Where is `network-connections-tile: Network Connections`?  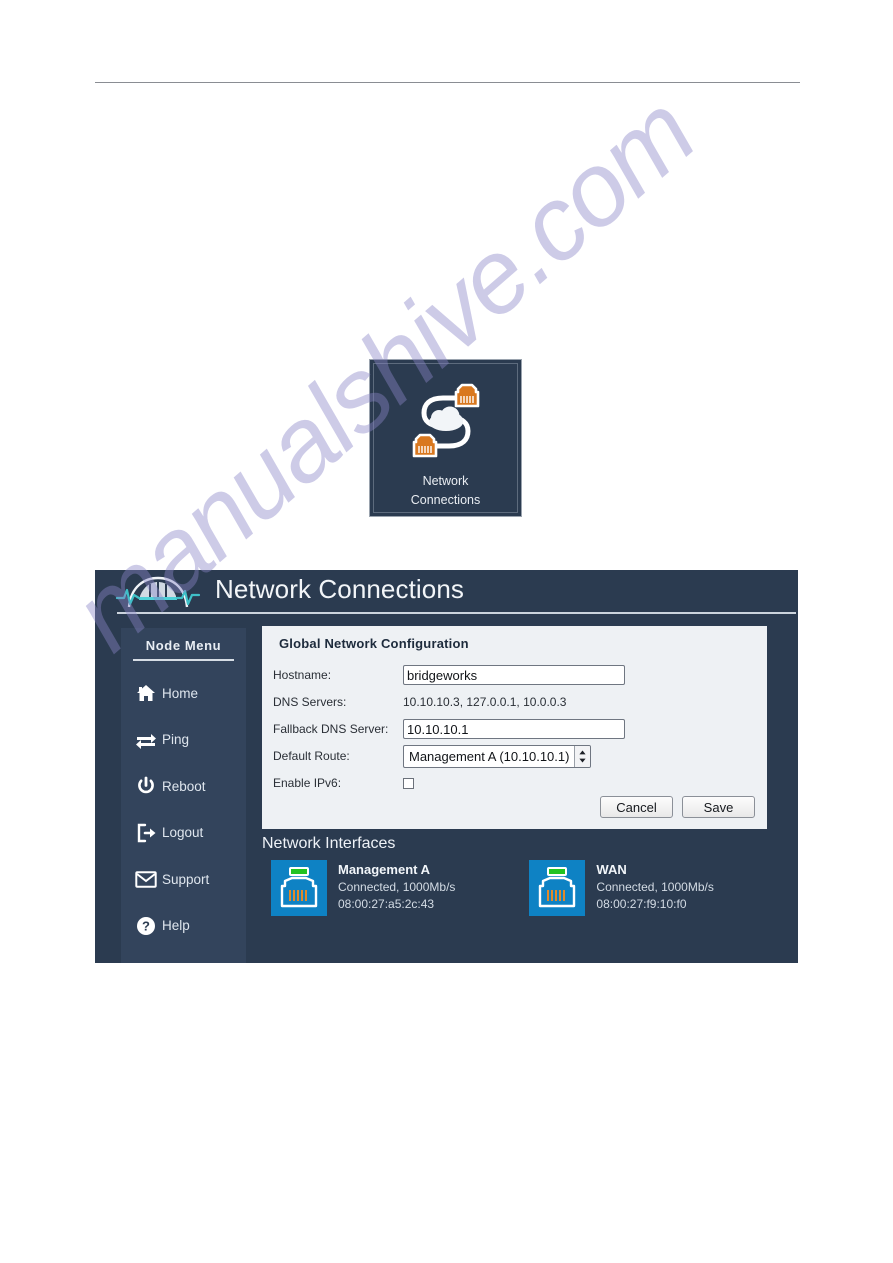
network-connections-tile: Network Connections is located at coordinates (445, 438).